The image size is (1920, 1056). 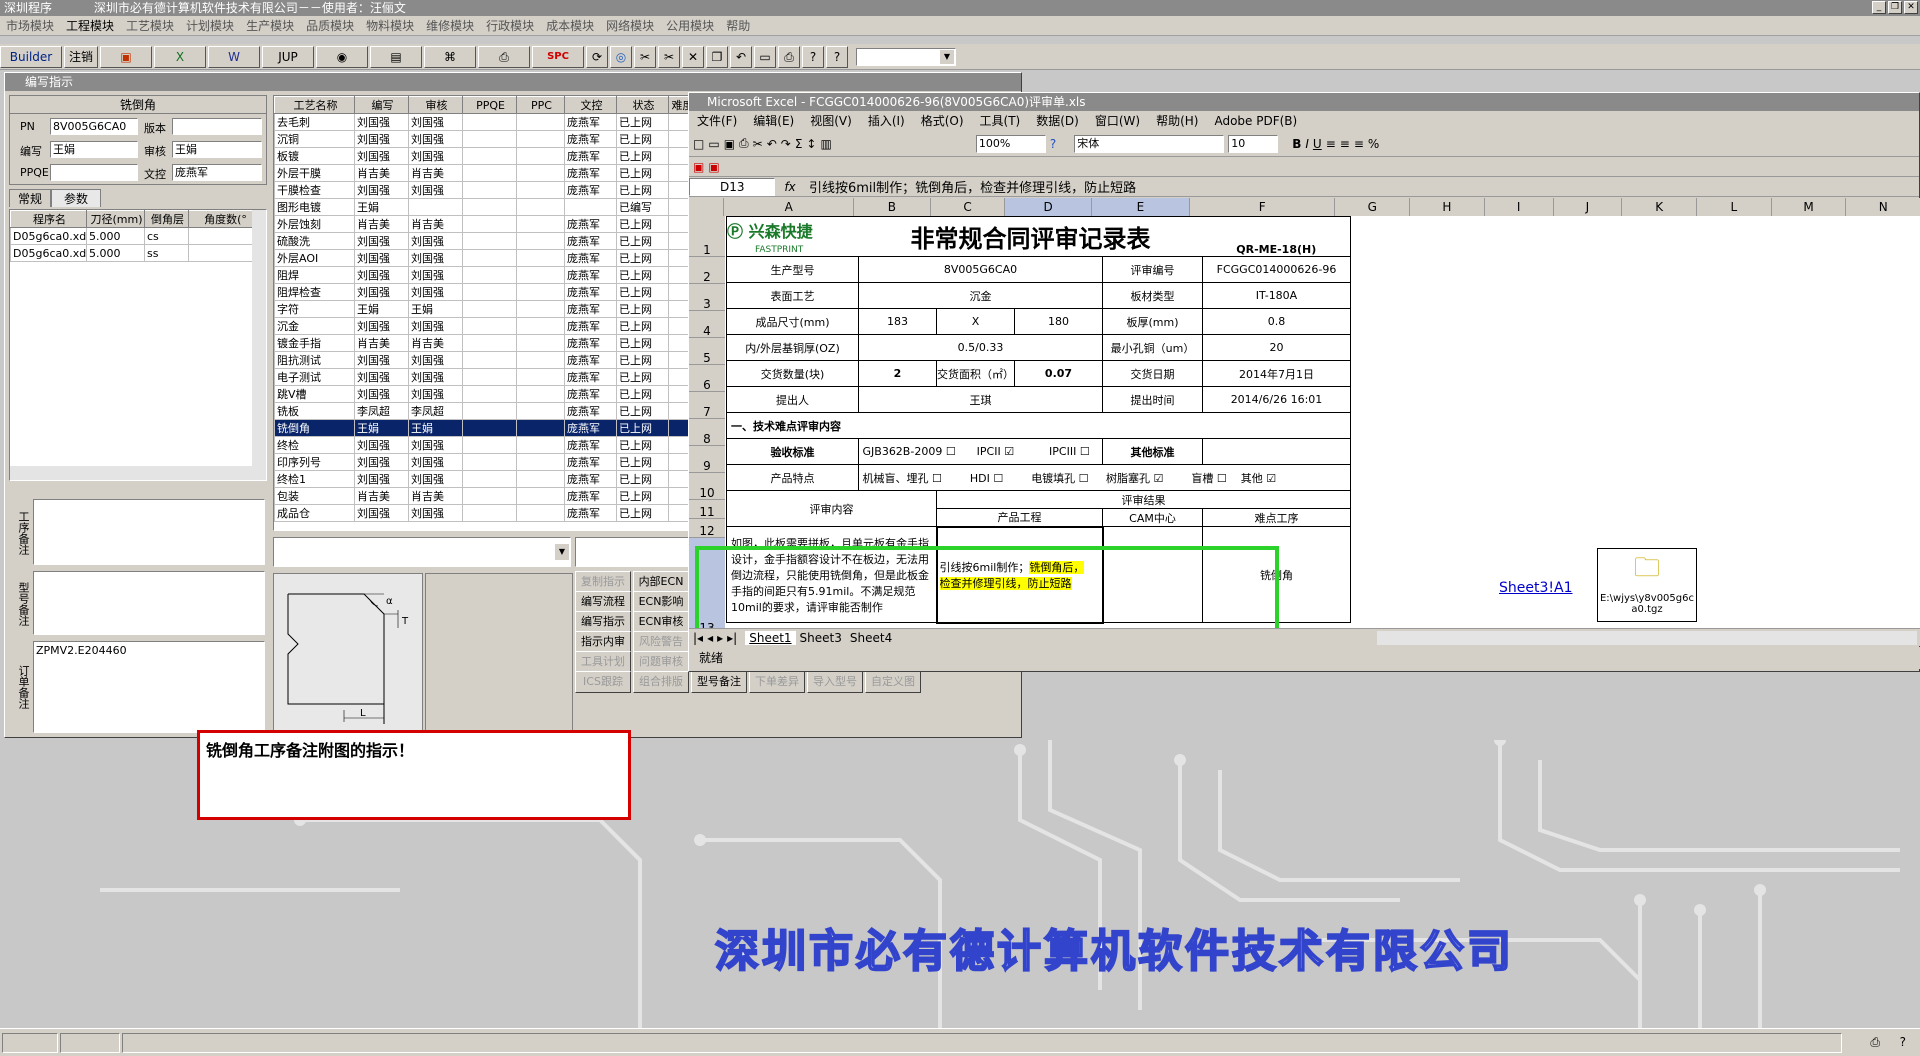 I want to click on report-icon: ▣, so click(x=126, y=56).